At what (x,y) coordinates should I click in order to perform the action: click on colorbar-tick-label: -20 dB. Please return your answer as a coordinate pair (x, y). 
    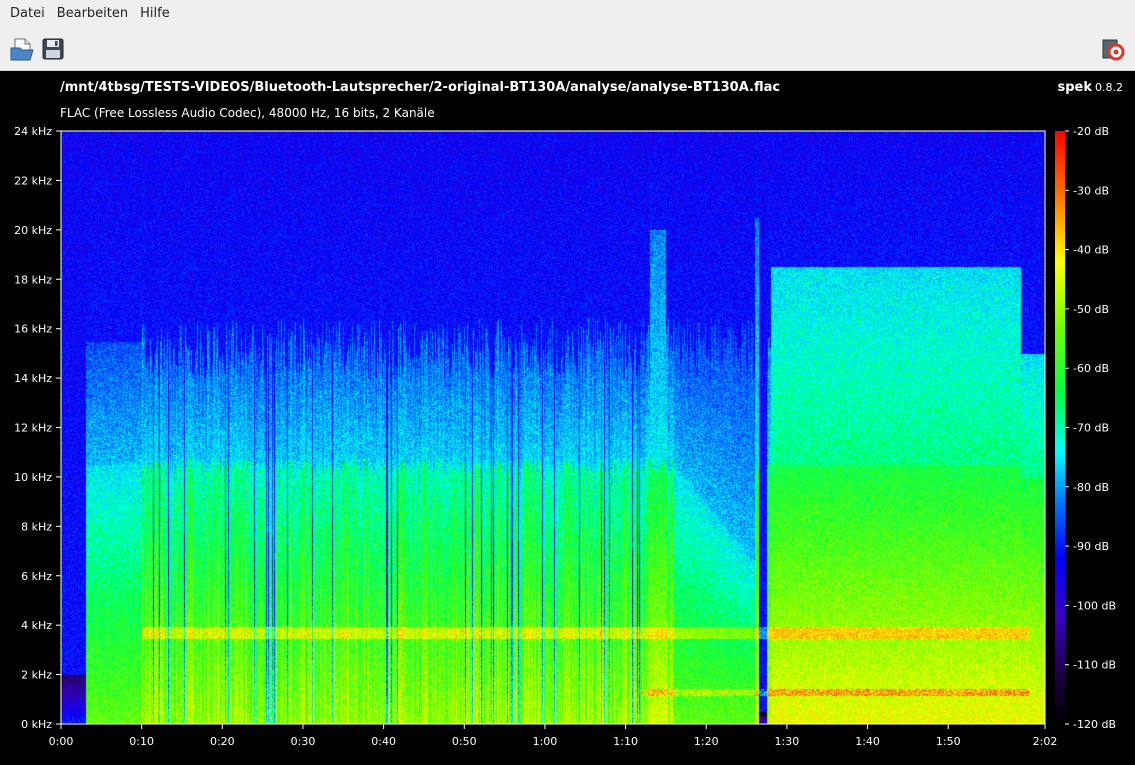
    Looking at the image, I should click on (1091, 131).